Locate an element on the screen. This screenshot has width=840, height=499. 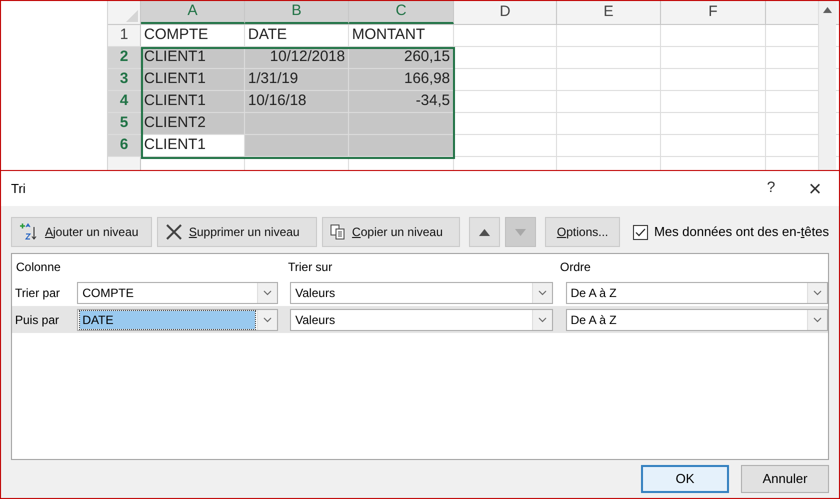
row-header is located at coordinates (124, 163).